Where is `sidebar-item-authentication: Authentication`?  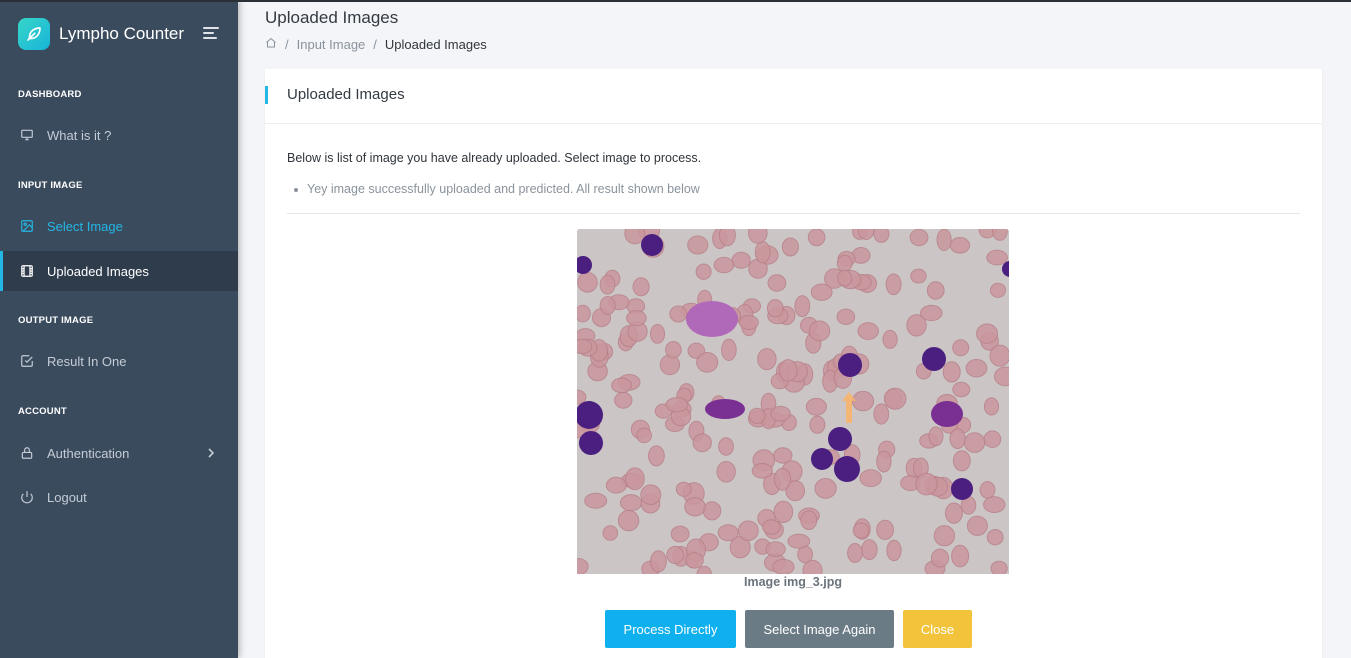 sidebar-item-authentication: Authentication is located at coordinates (119, 453).